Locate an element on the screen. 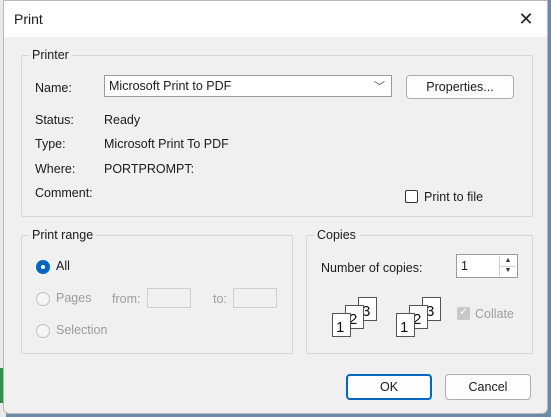 This screenshot has height=417, width=551. copies-value: 1 is located at coordinates (464, 266).